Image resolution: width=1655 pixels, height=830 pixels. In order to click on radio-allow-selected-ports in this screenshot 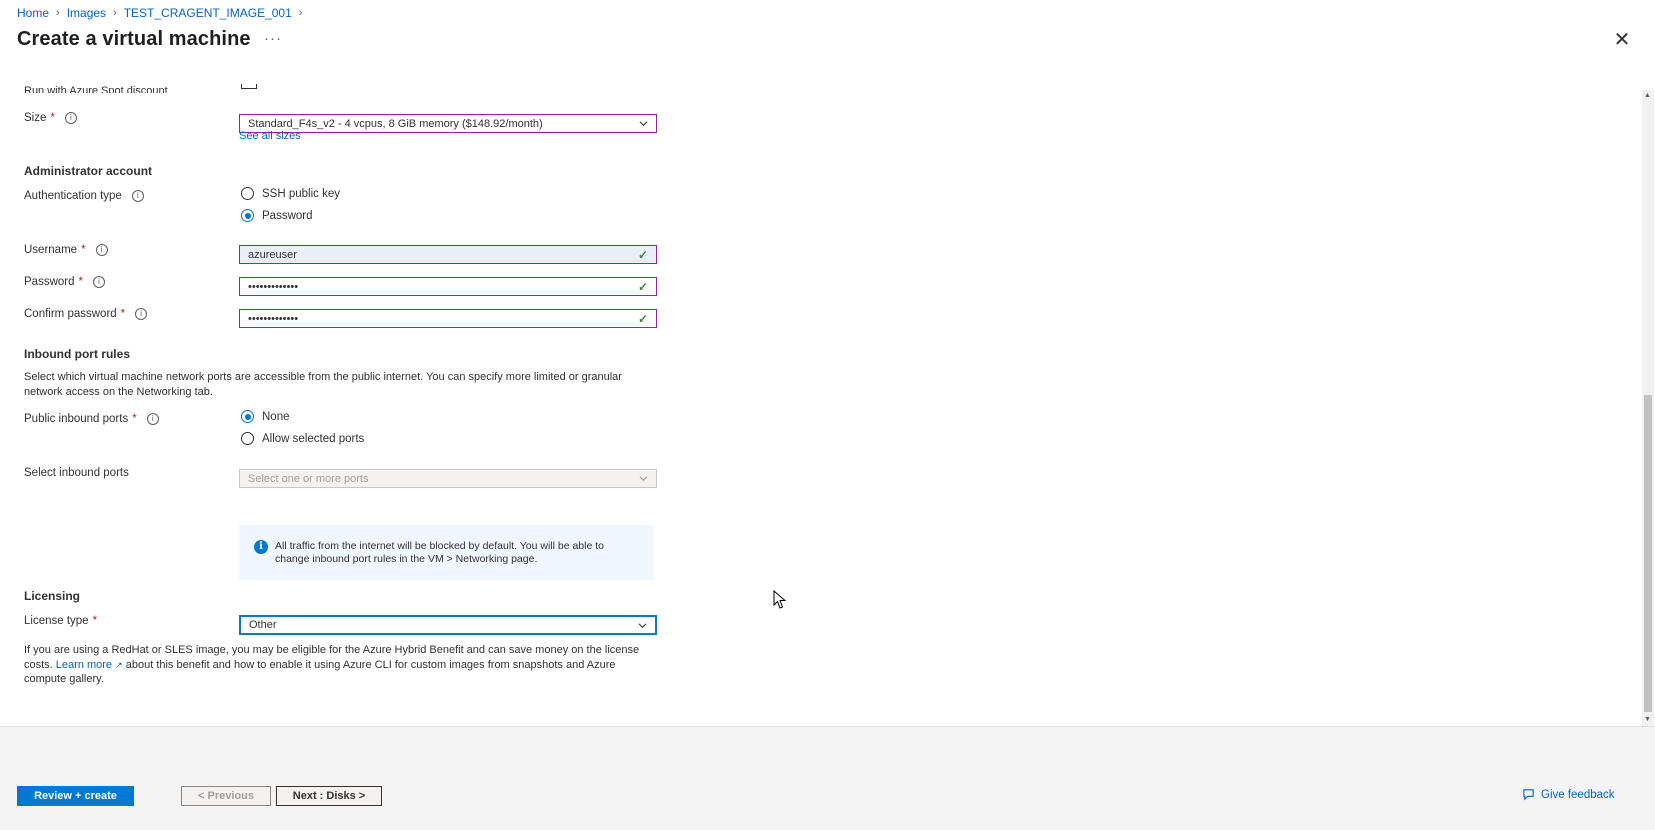, I will do `click(247, 438)`.